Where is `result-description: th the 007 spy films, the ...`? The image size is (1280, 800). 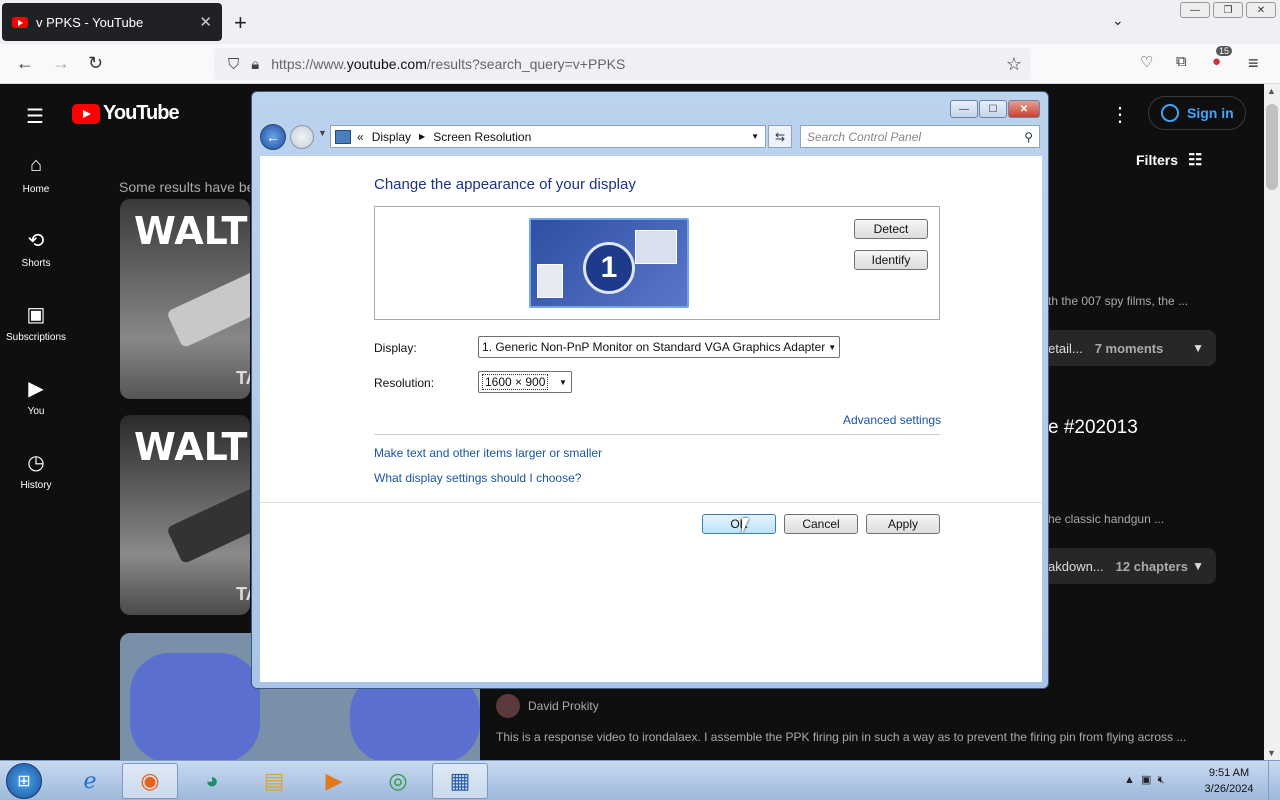
result-description: th the 007 spy films, the ... is located at coordinates (1118, 301).